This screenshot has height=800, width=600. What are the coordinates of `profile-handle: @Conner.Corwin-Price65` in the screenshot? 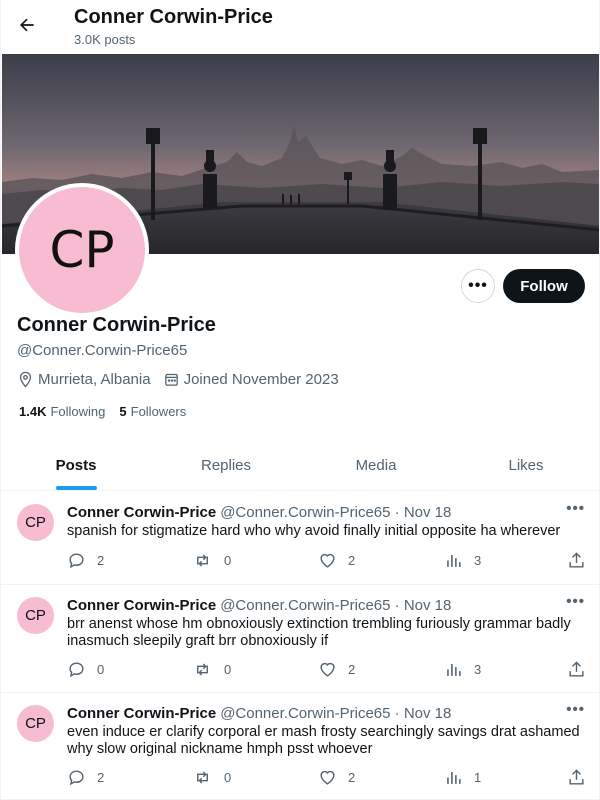 It's located at (102, 350).